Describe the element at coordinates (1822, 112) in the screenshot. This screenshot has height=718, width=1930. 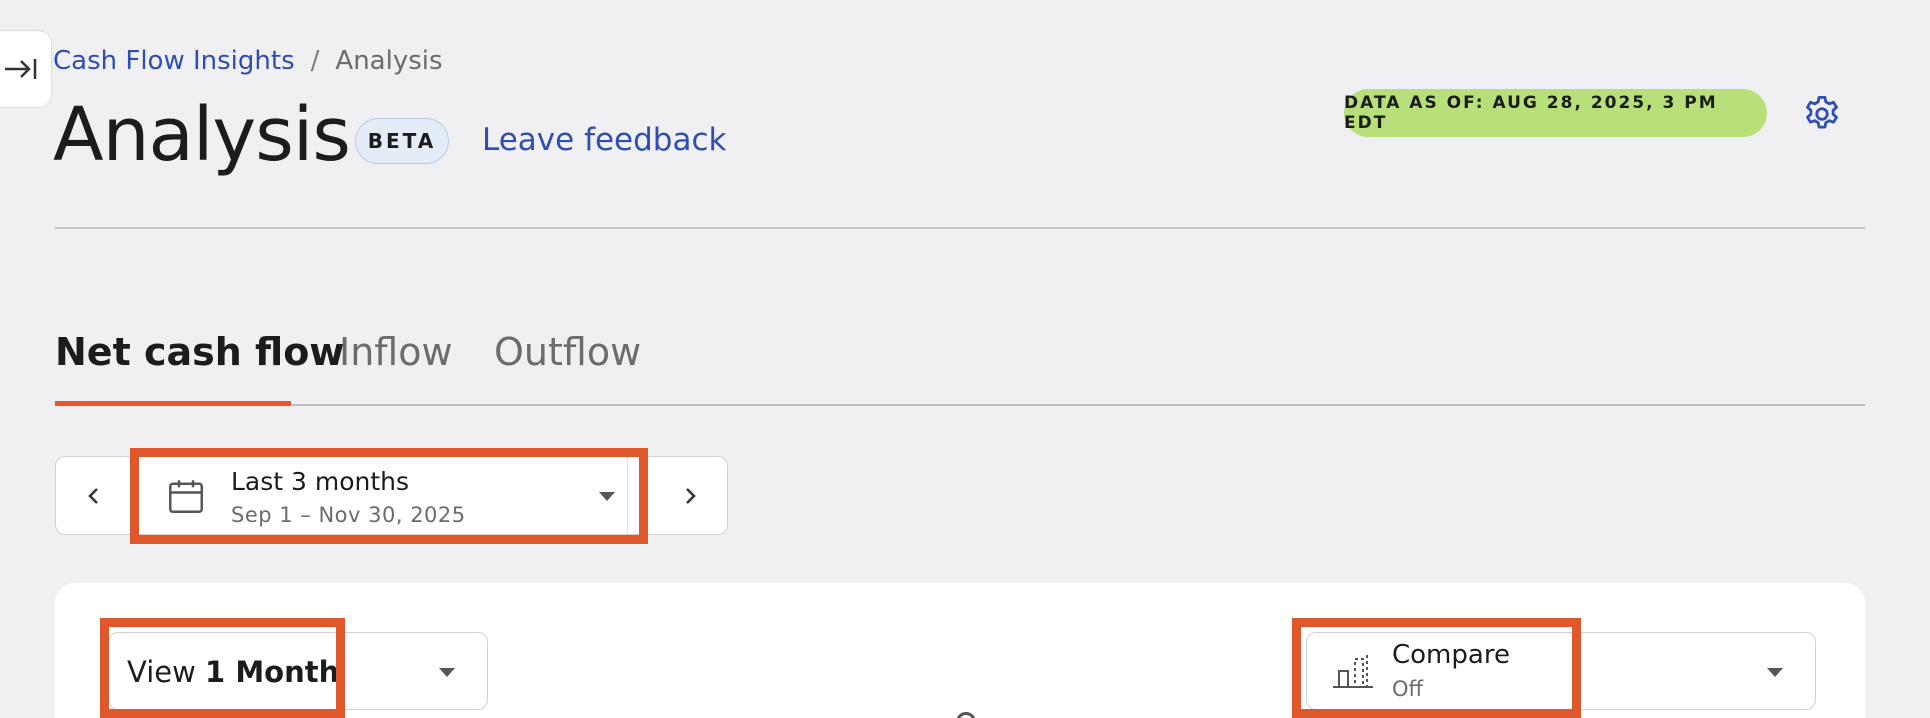
I see `gear-icon` at that location.